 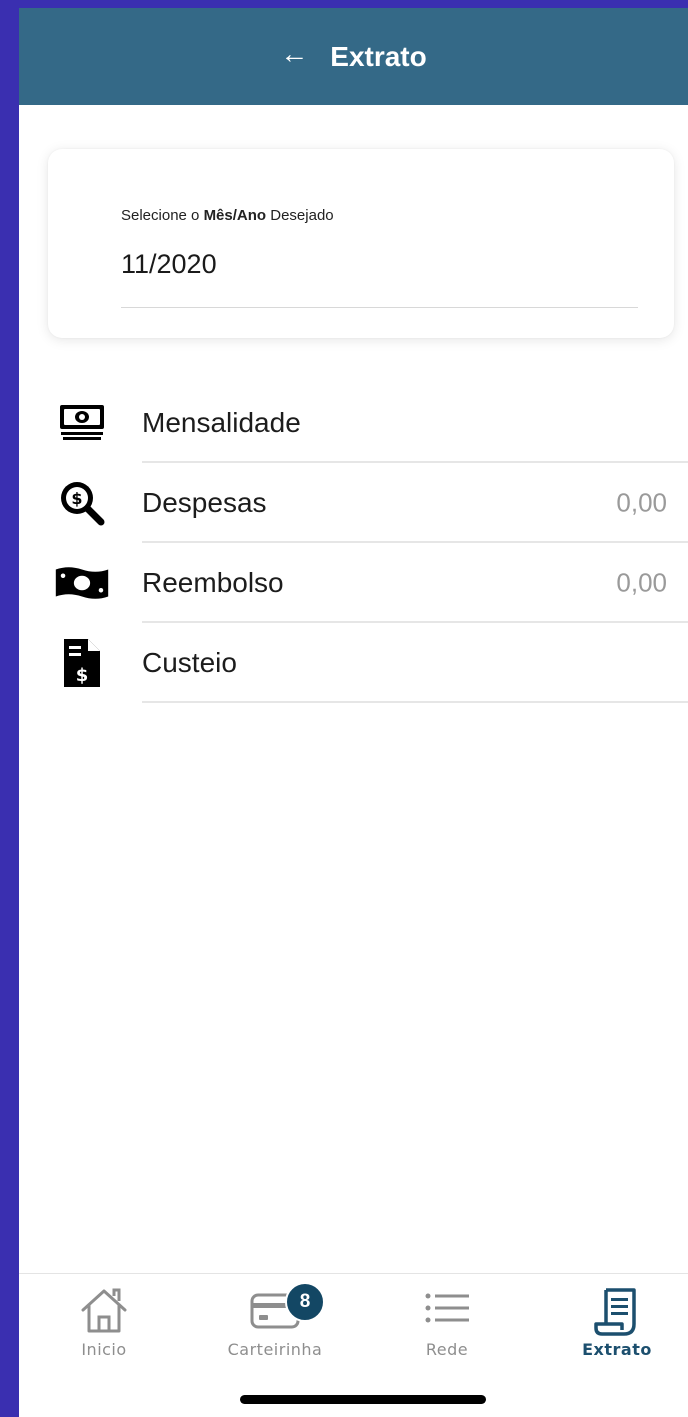 I want to click on period-selector-card: Selecione o Mês/Ano Desejado 11/2020, so click(x=361, y=243).